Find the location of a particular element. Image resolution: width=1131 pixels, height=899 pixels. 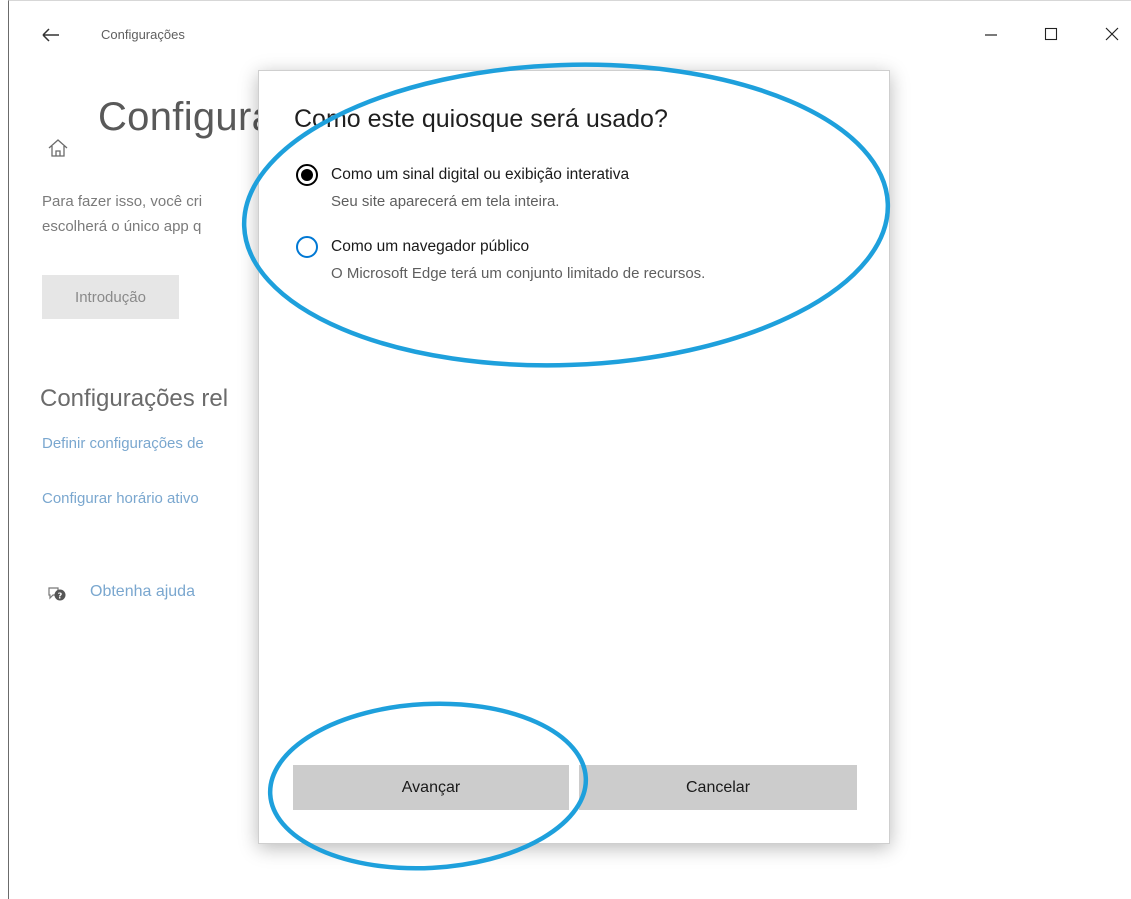

window-title: Configurações is located at coordinates (143, 34).